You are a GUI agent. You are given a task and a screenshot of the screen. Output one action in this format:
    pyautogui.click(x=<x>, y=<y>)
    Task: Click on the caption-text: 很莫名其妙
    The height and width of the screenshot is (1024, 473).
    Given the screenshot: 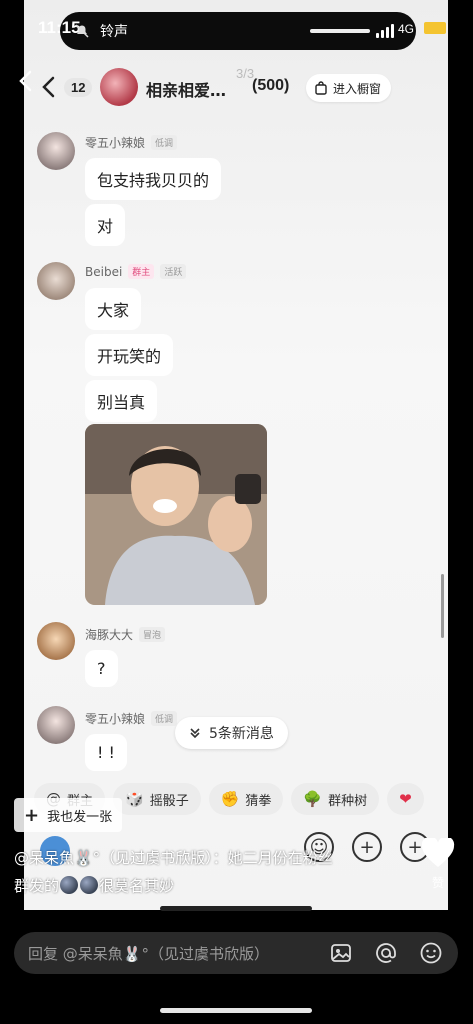 What is the action you would take?
    pyautogui.click(x=137, y=886)
    